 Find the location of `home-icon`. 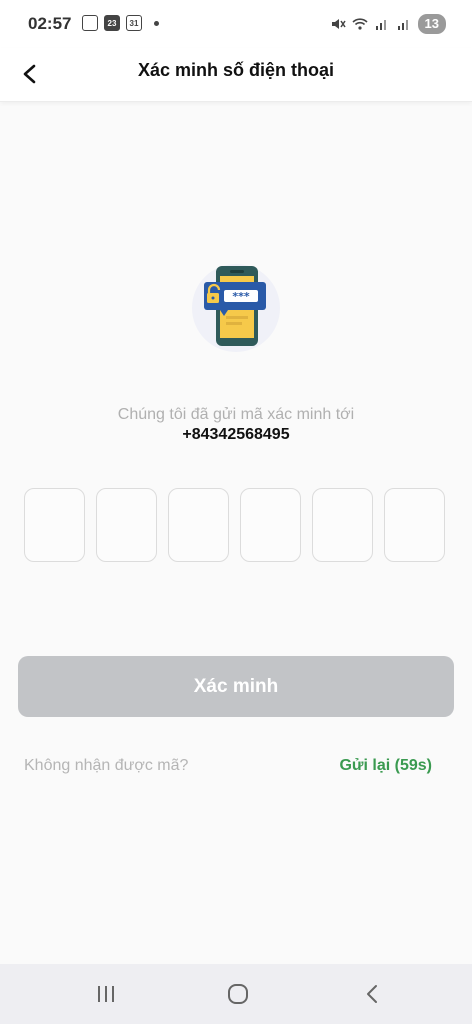

home-icon is located at coordinates (238, 994).